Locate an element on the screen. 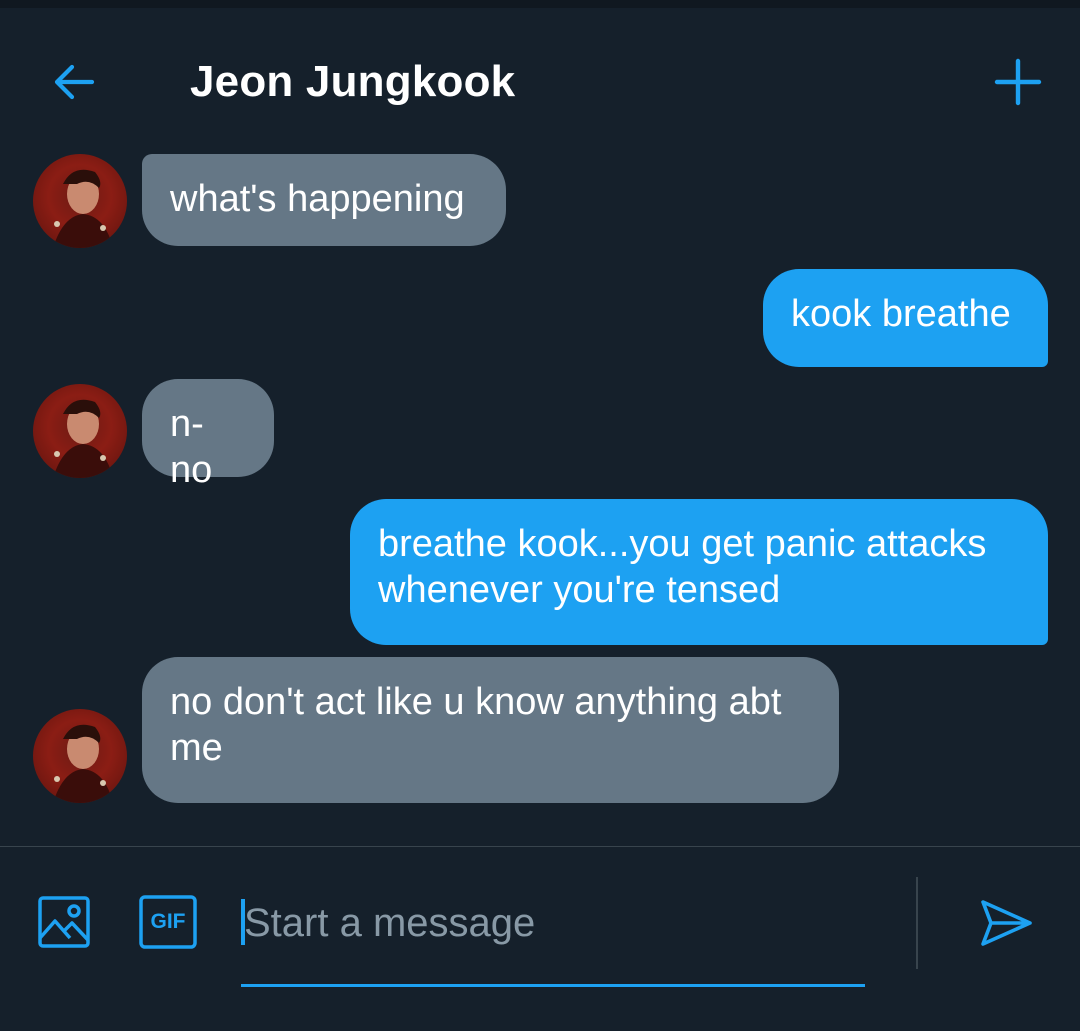 The width and height of the screenshot is (1080, 1031). message-text: what's happening is located at coordinates (317, 199).